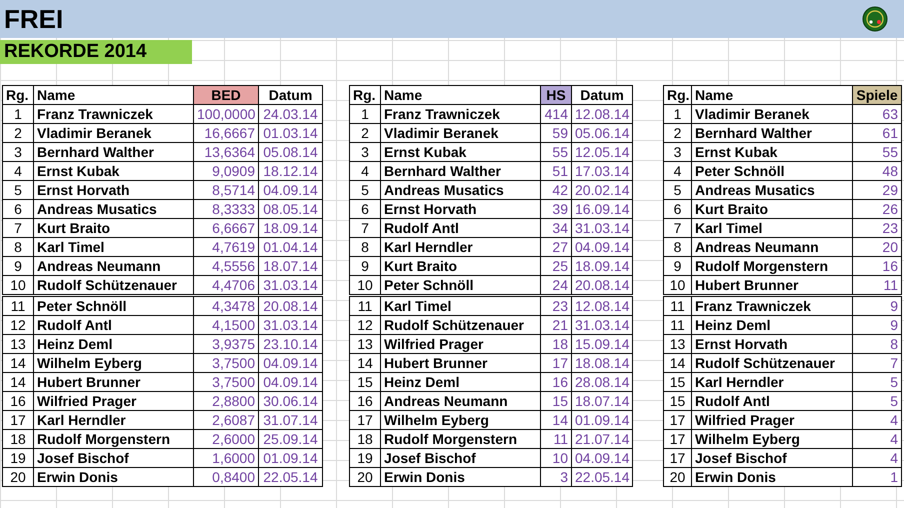 The height and width of the screenshot is (508, 904). What do you see at coordinates (877, 171) in the screenshot?
I see `value-cell: 48` at bounding box center [877, 171].